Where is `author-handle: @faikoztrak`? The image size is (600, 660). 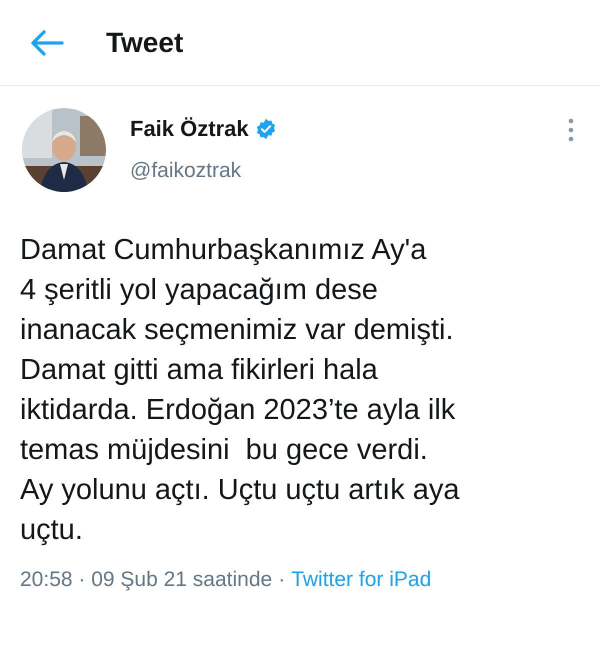 author-handle: @faikoztrak is located at coordinates (186, 171).